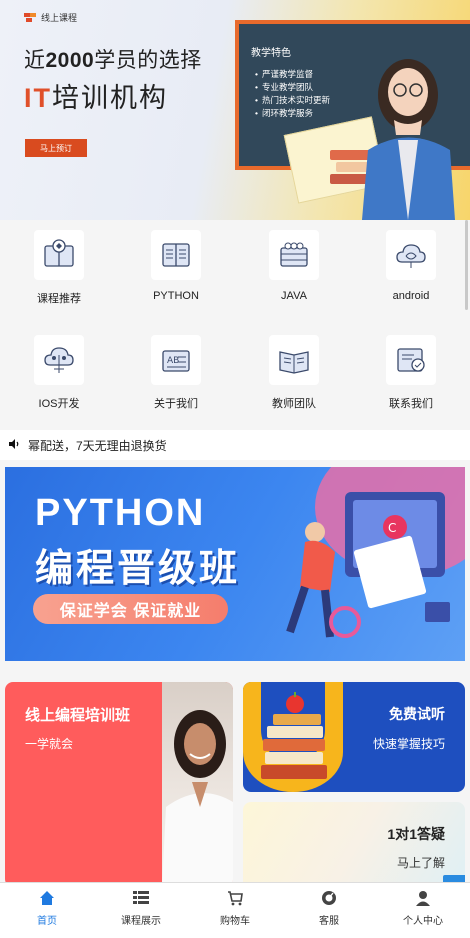 This screenshot has width=470, height=938. I want to click on qa-card: 1对1答疑 马上了解, so click(354, 847).